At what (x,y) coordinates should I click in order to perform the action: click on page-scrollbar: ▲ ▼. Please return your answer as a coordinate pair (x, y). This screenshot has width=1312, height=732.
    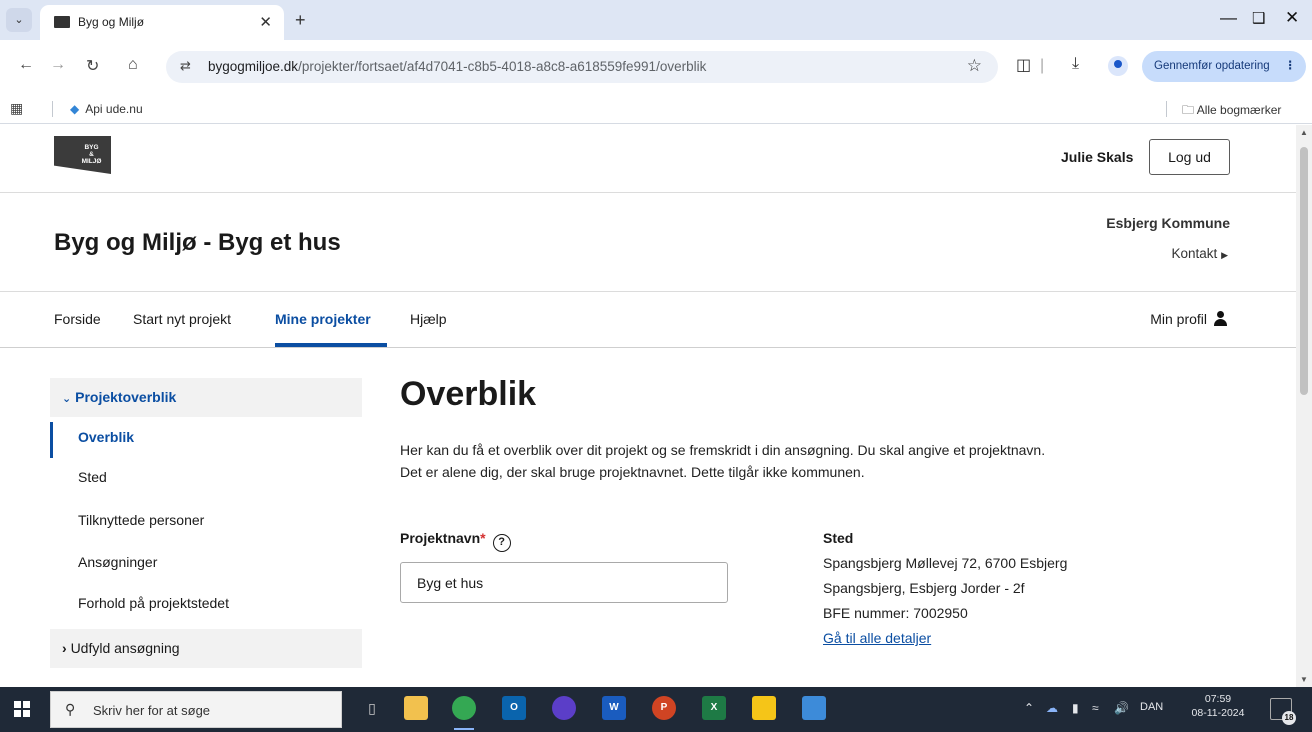
    Looking at the image, I should click on (1304, 406).